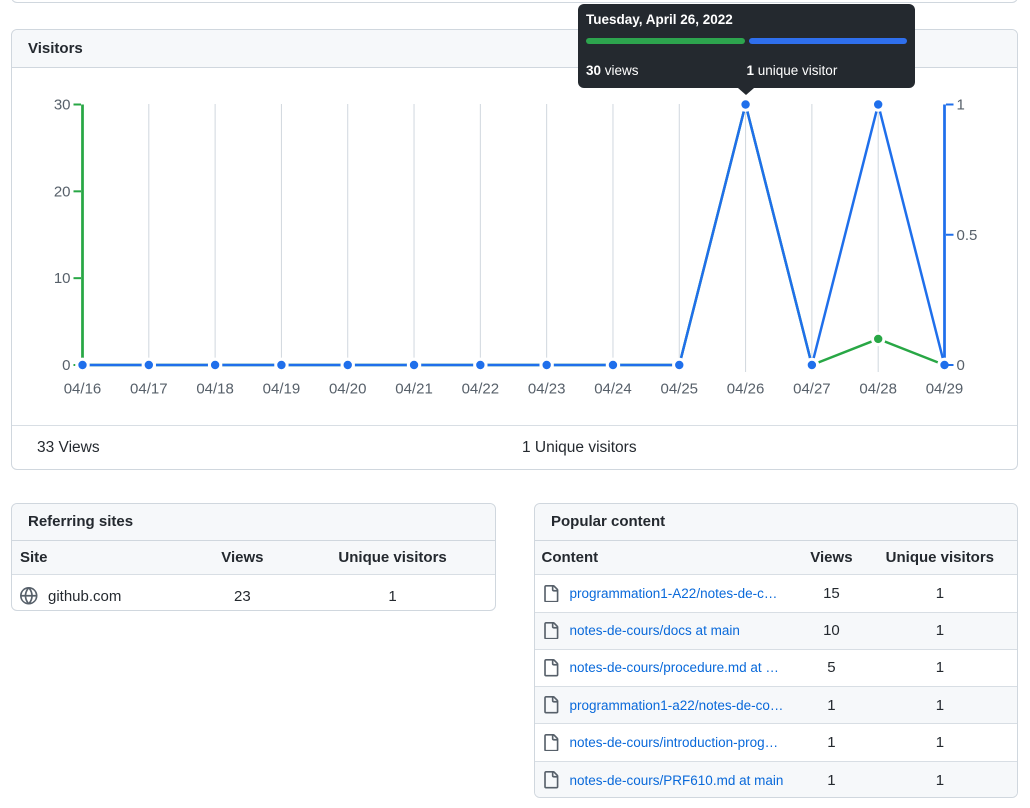 The image size is (1030, 808). What do you see at coordinates (215, 389) in the screenshot?
I see `x-axis-label: 04/18` at bounding box center [215, 389].